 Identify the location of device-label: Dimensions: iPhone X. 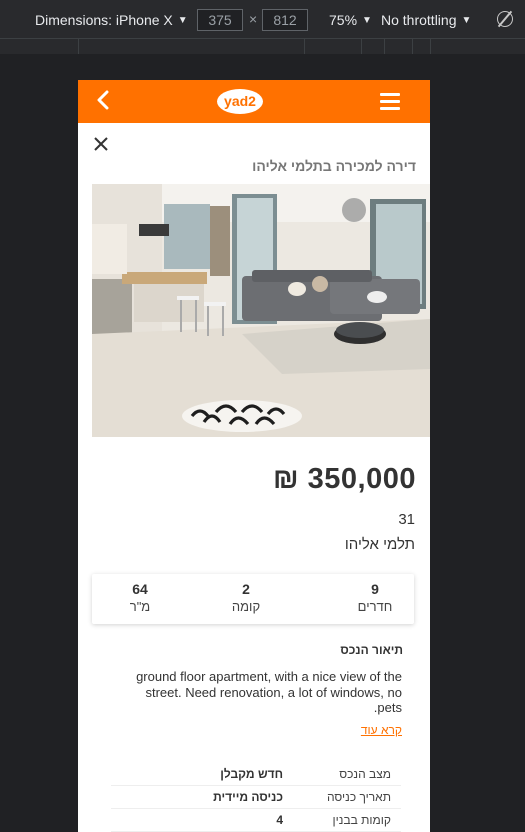
(104, 20).